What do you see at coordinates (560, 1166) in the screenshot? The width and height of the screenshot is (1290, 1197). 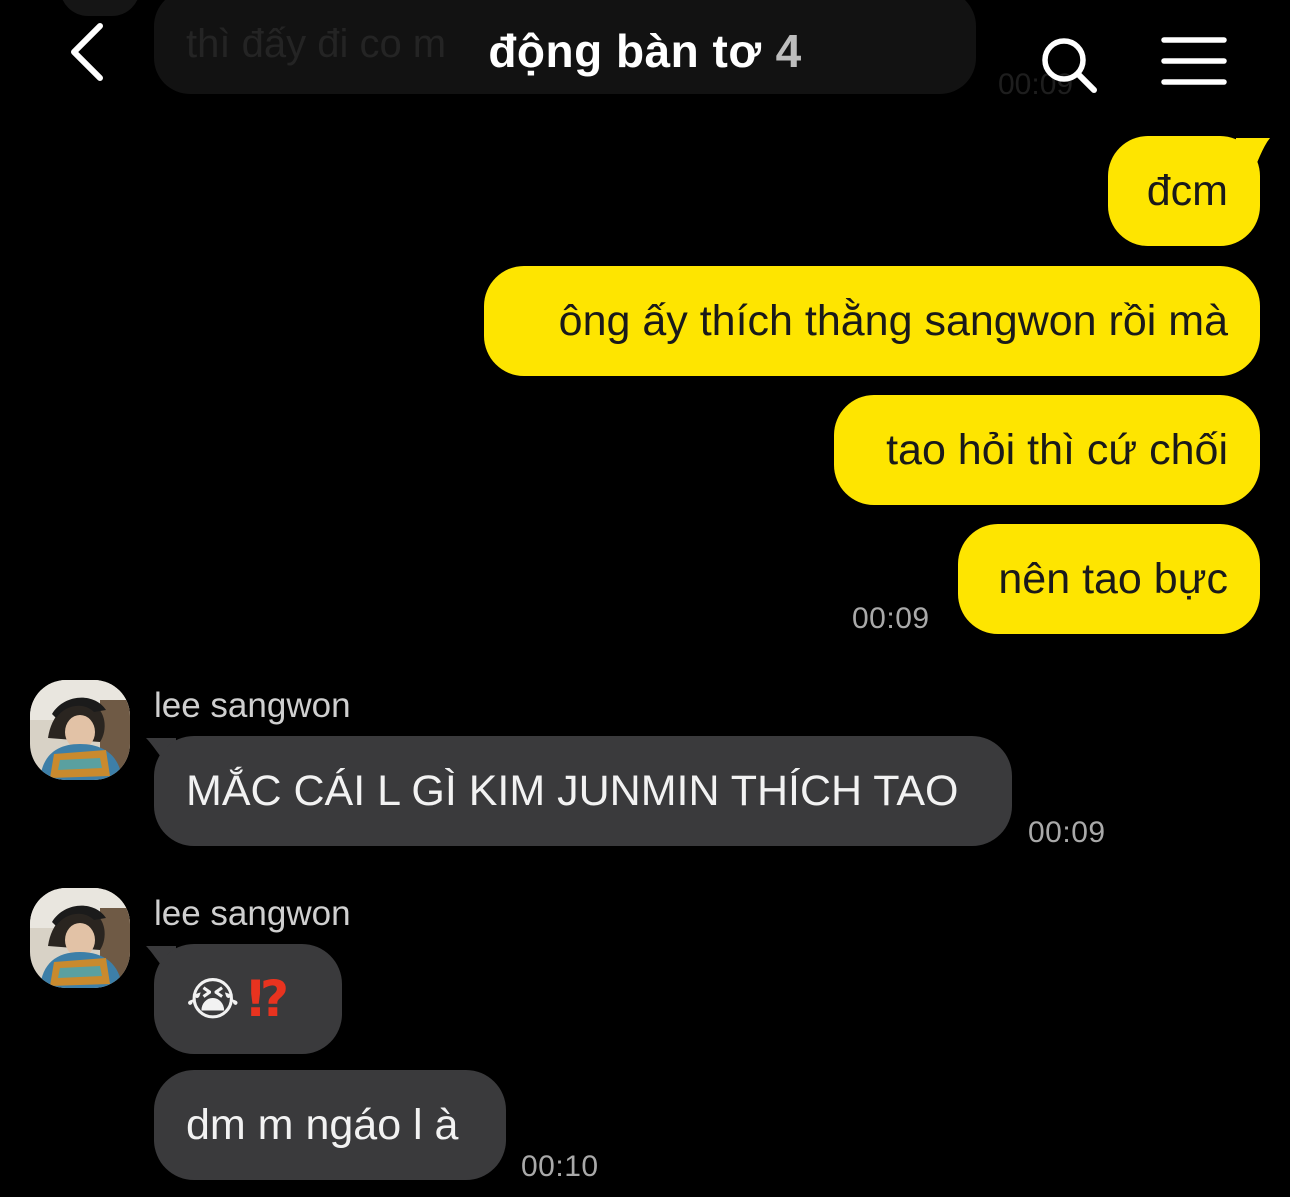 I see `message-time: 00:10` at bounding box center [560, 1166].